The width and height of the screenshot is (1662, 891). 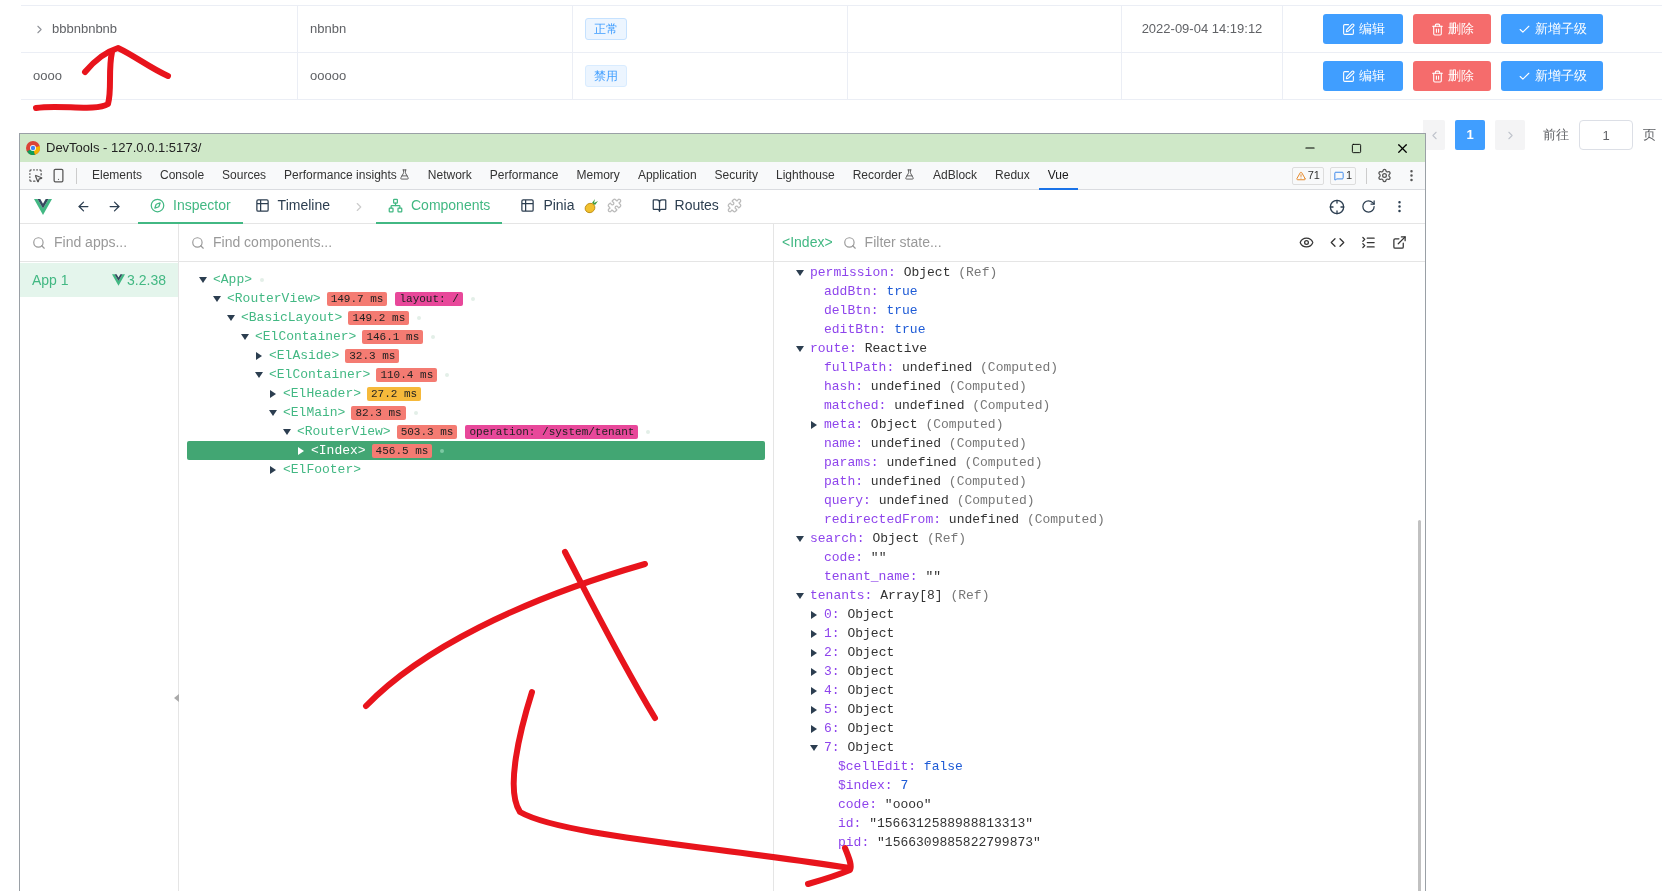 What do you see at coordinates (571, 206) in the screenshot?
I see `inspector-tab: Pinia` at bounding box center [571, 206].